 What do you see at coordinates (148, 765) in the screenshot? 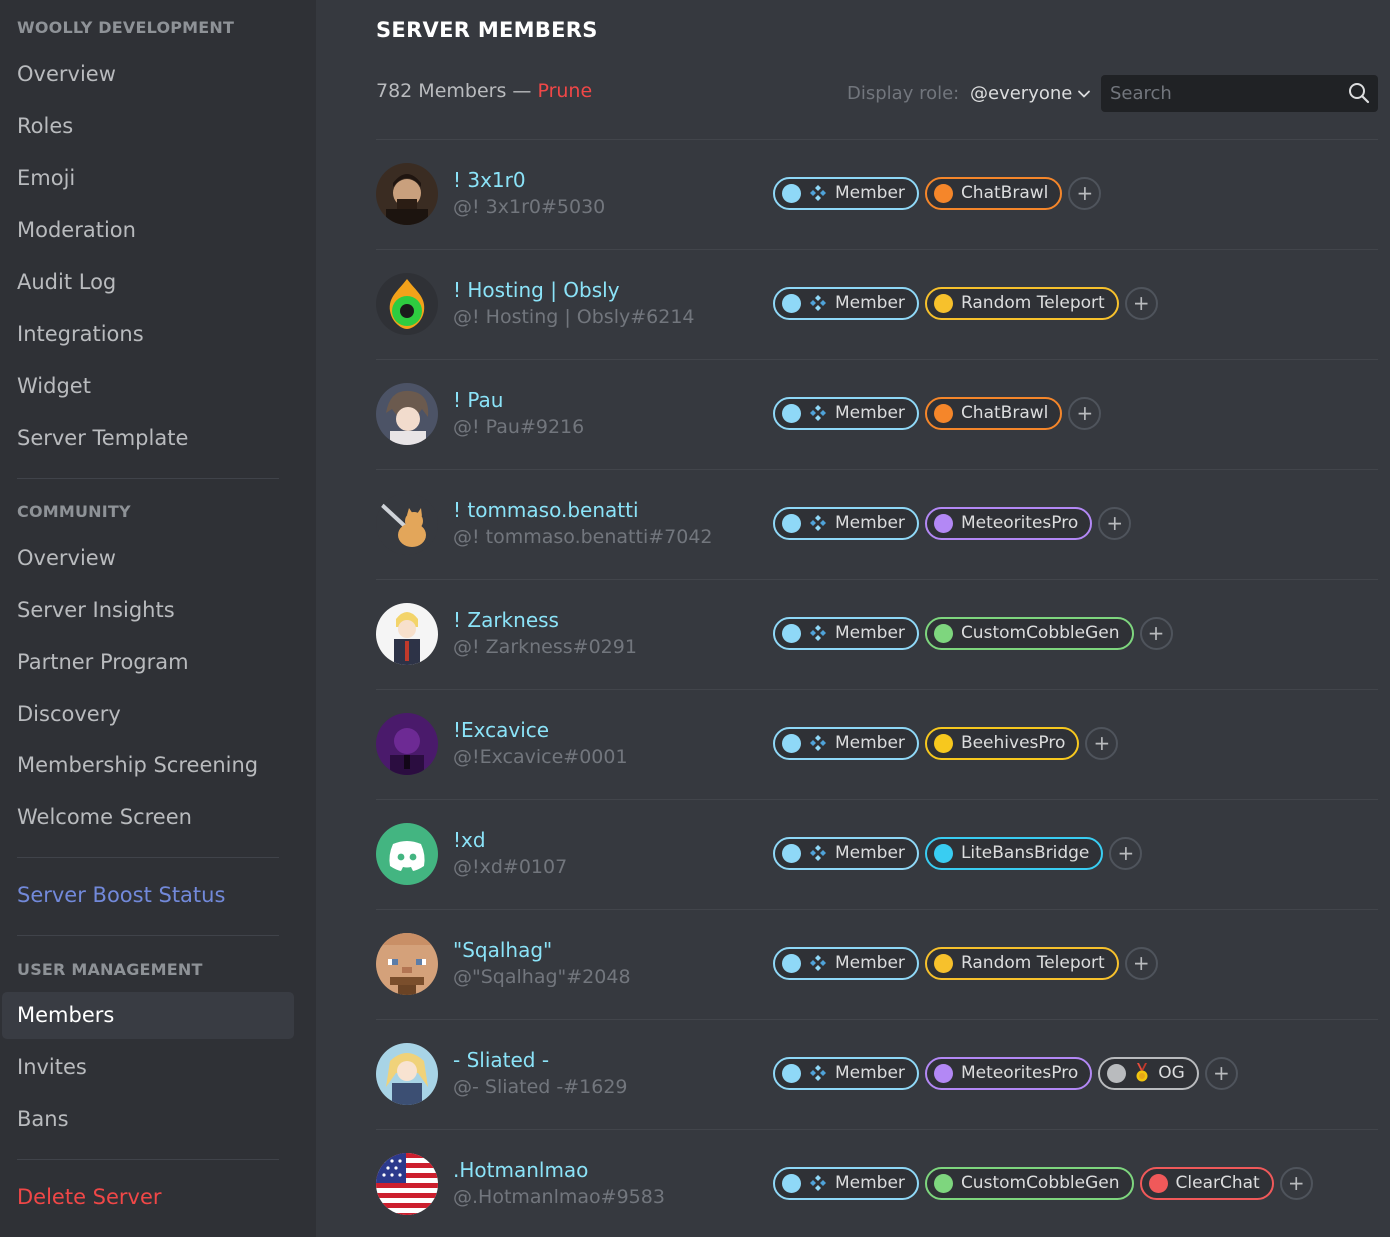
I see `sidebar-item-membership-screening: Membership Screening` at bounding box center [148, 765].